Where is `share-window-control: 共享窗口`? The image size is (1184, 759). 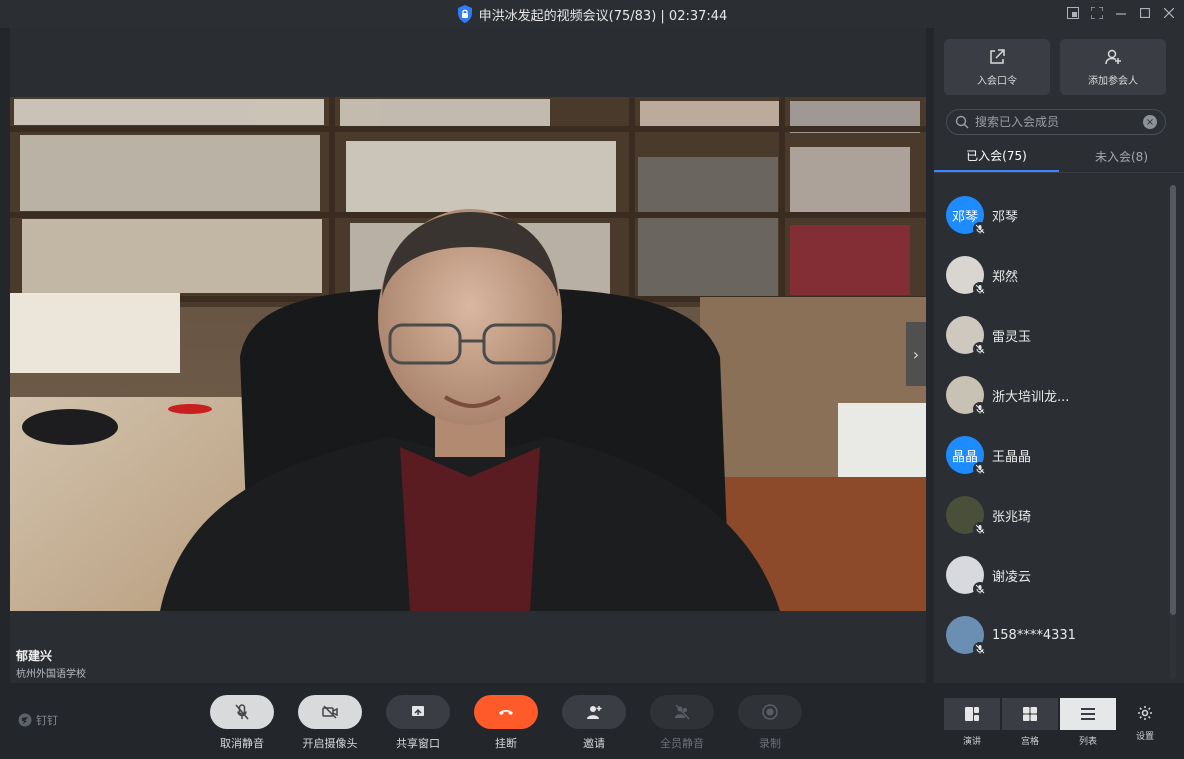 share-window-control: 共享窗口 is located at coordinates (418, 723).